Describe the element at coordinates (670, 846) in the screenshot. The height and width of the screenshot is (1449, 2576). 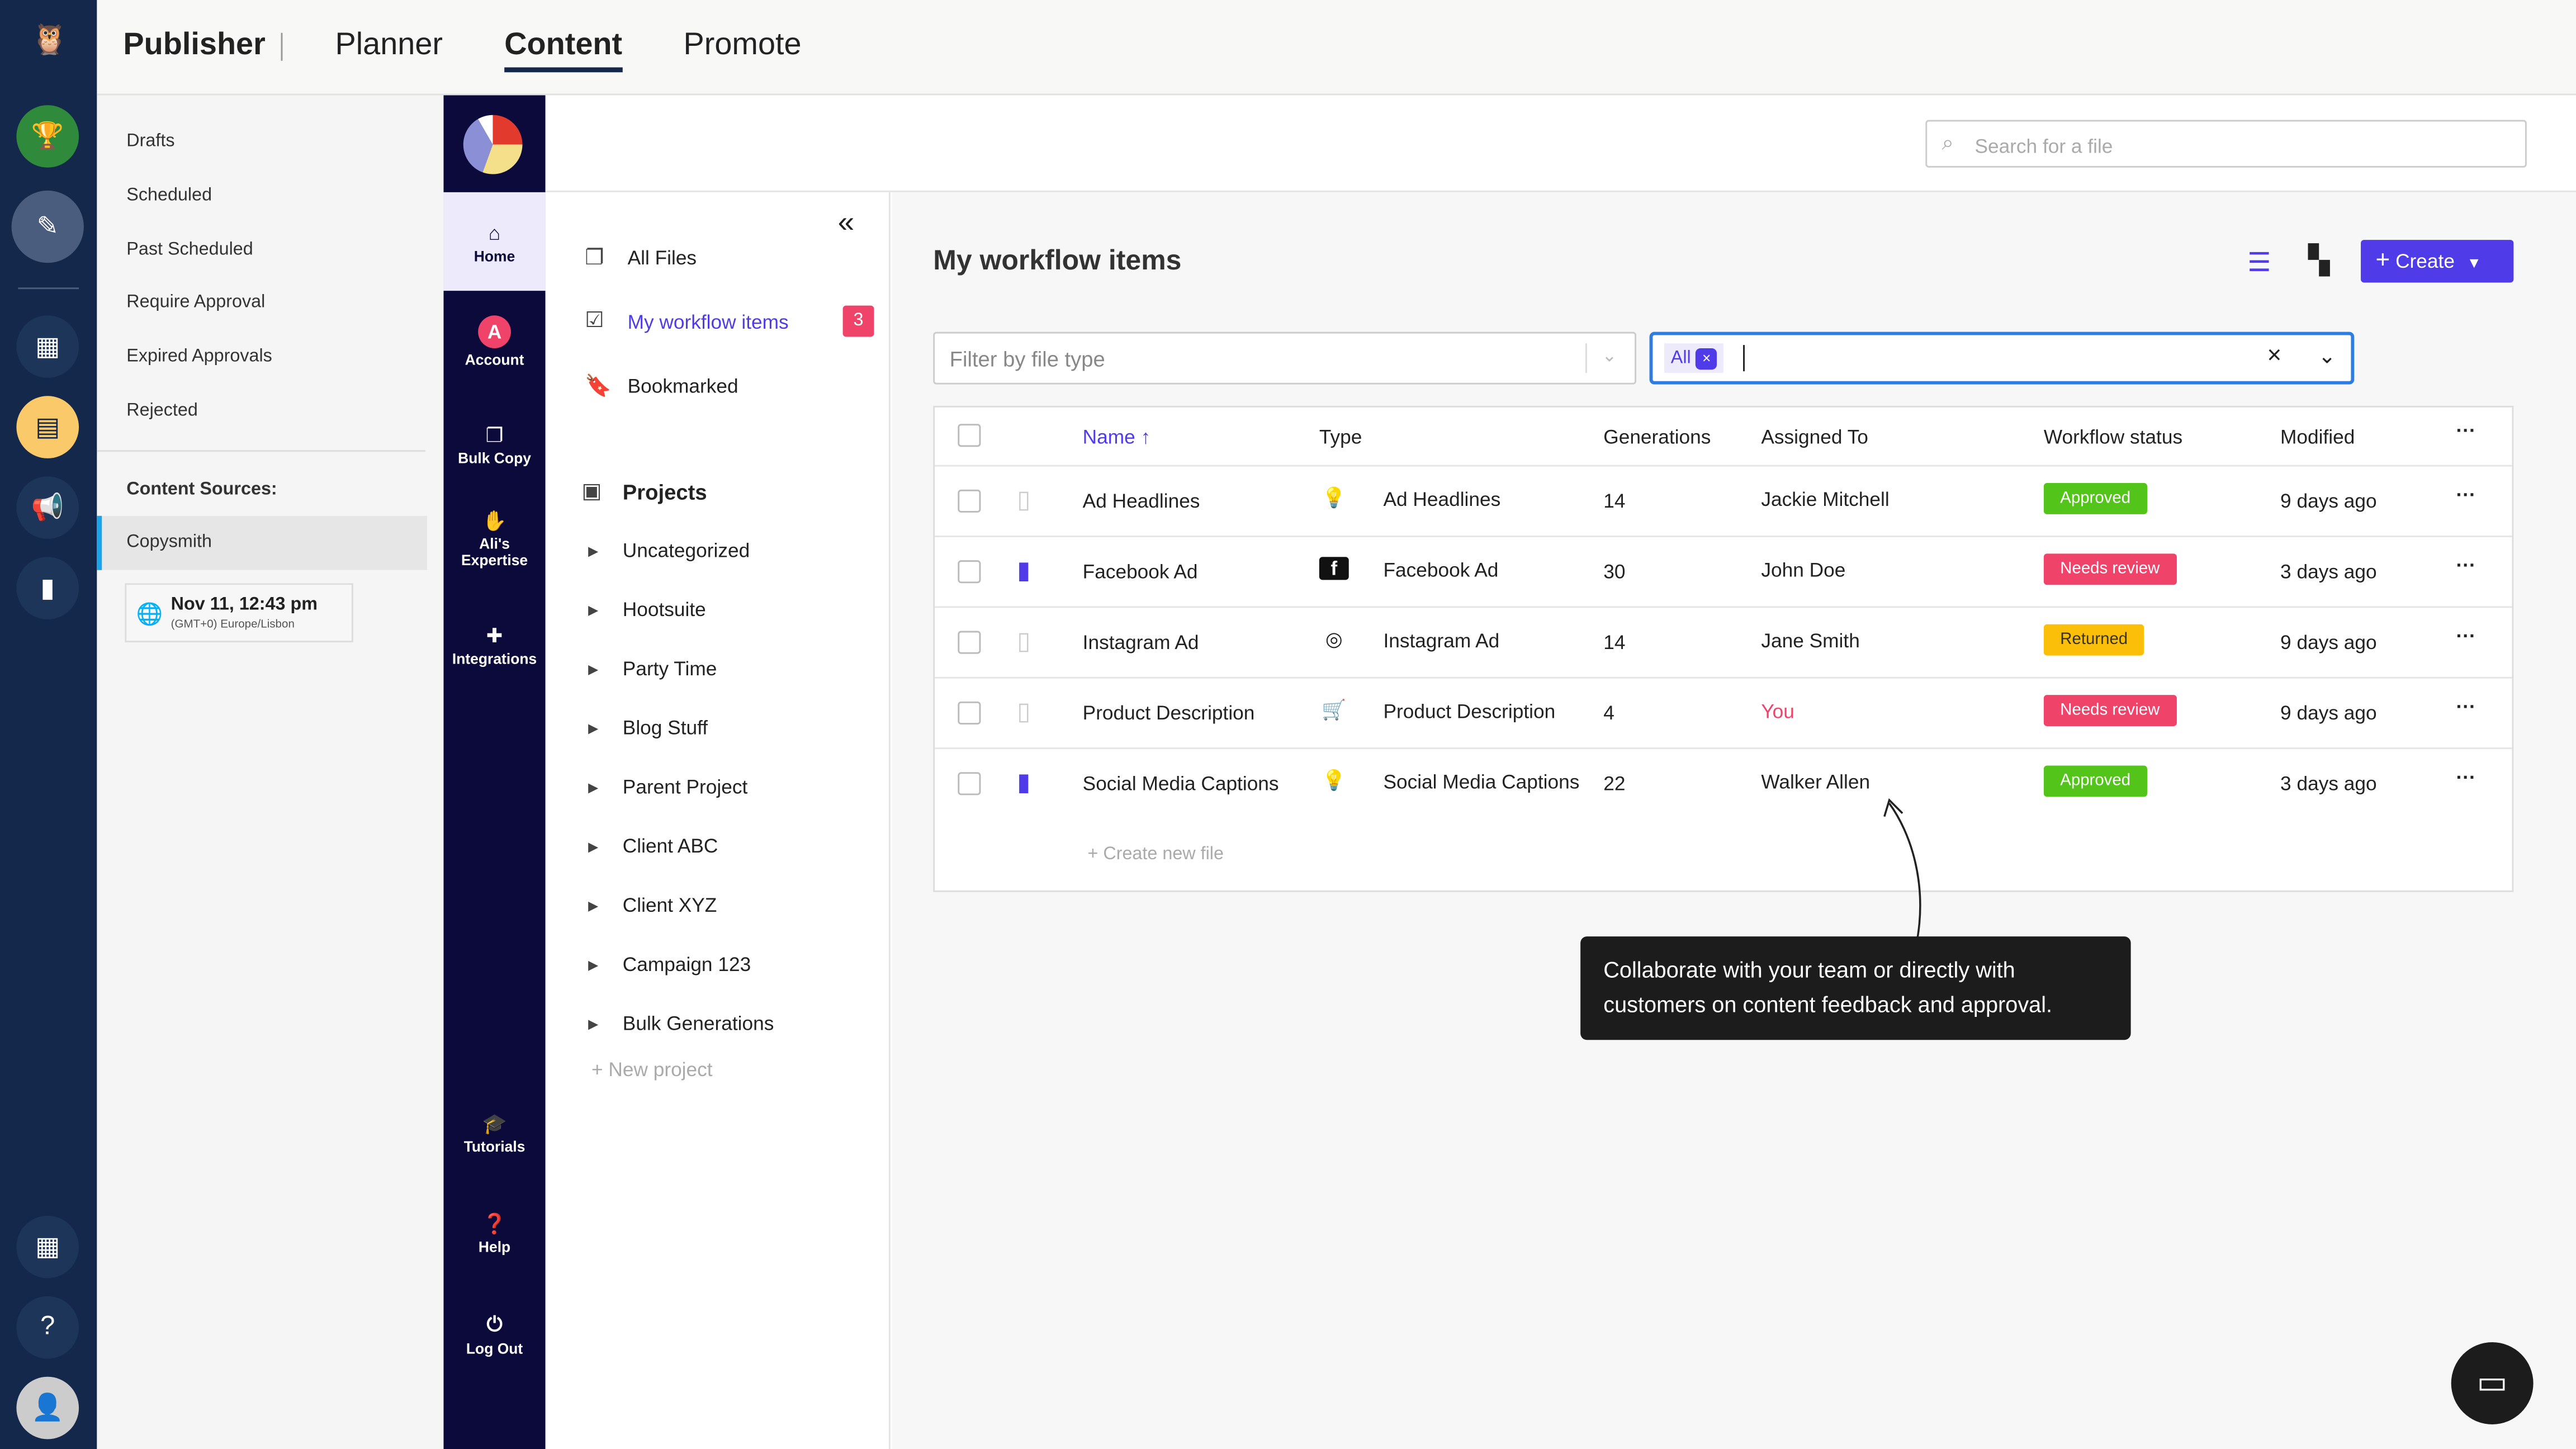
I see `project-item: Client ABC` at that location.